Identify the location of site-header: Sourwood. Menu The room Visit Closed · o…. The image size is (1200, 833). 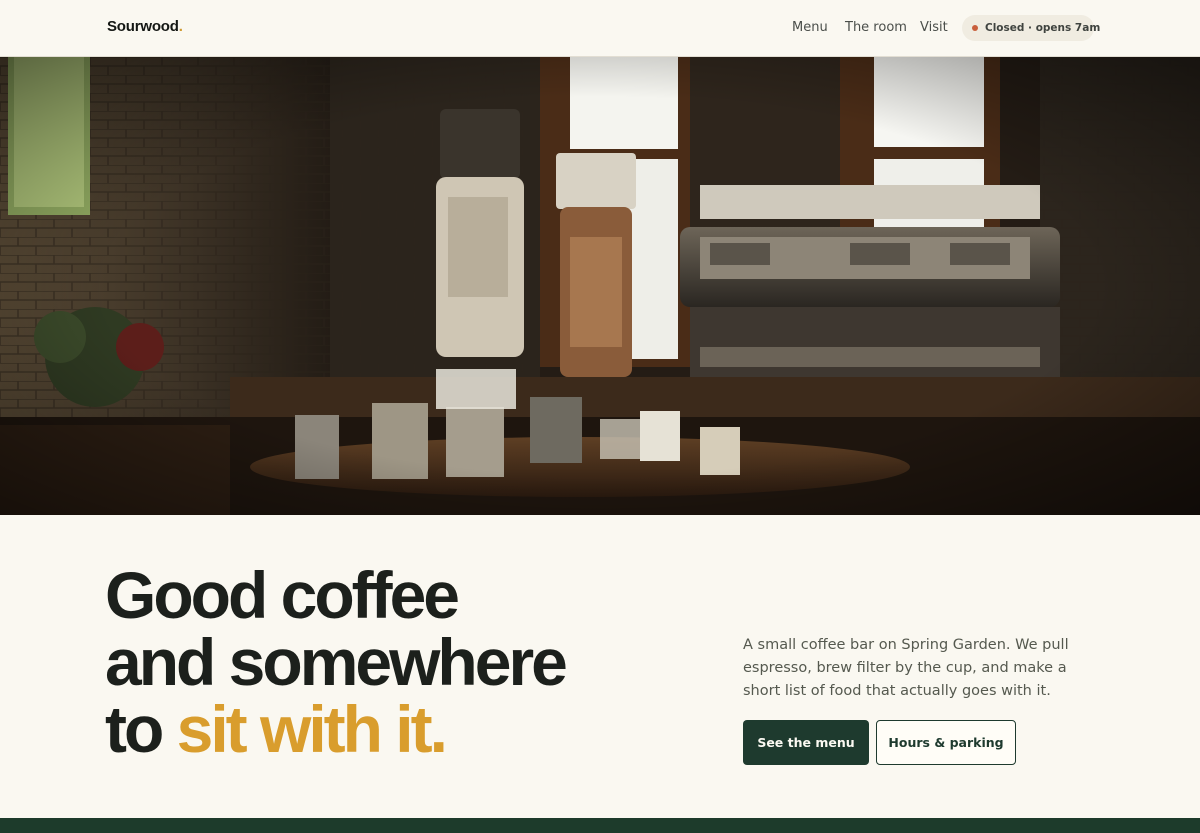
(600, 28).